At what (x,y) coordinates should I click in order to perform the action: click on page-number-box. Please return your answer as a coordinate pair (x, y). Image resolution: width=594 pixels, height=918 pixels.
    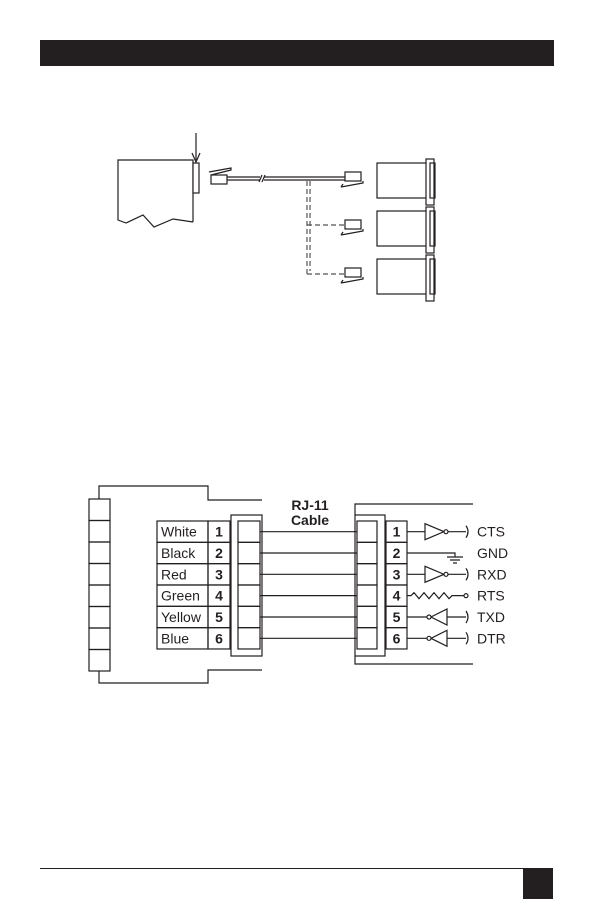
    Looking at the image, I should click on (538, 884).